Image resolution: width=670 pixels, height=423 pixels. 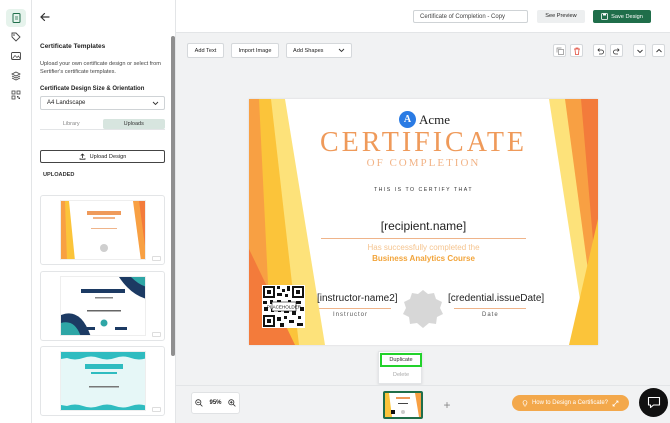 I want to click on undo-icon, so click(x=599, y=50).